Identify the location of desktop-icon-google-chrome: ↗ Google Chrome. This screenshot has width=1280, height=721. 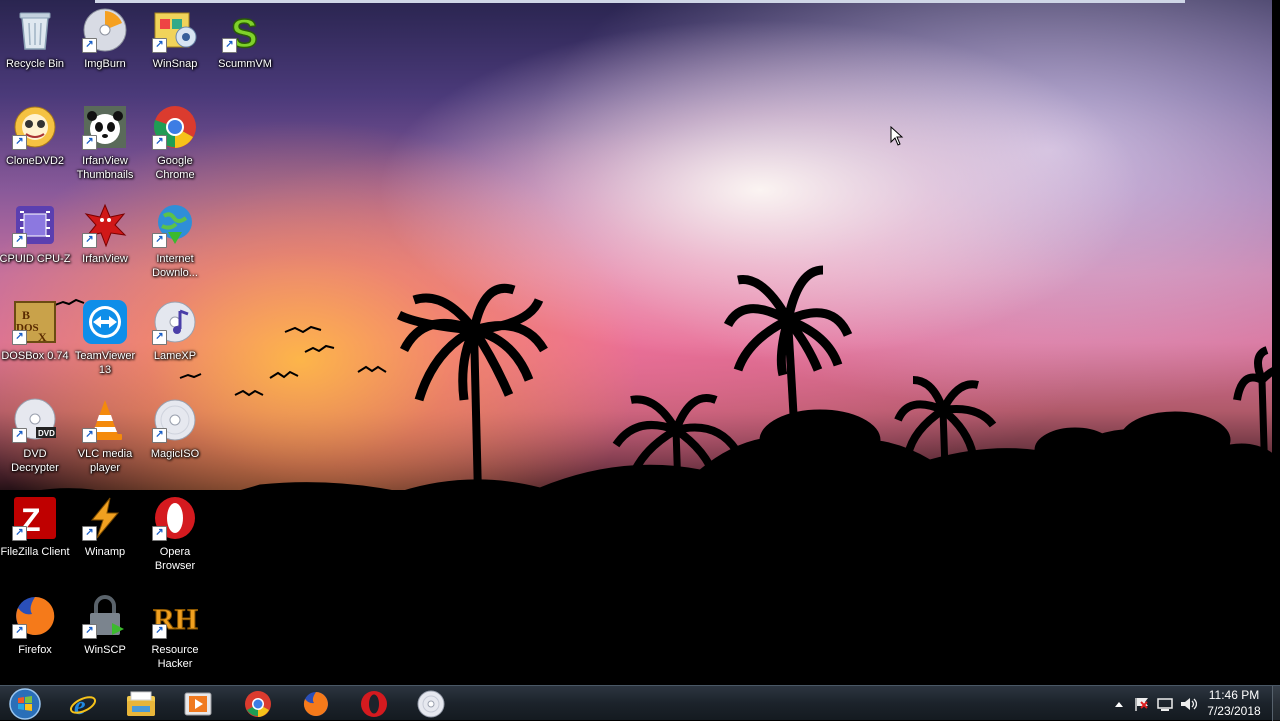
(175, 143).